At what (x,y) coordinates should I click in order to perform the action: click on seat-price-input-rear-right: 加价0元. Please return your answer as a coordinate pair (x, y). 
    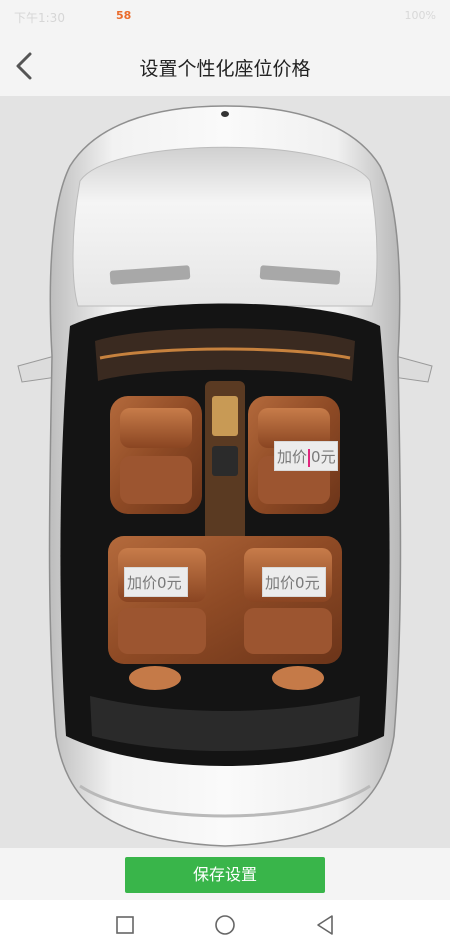
    Looking at the image, I should click on (294, 582).